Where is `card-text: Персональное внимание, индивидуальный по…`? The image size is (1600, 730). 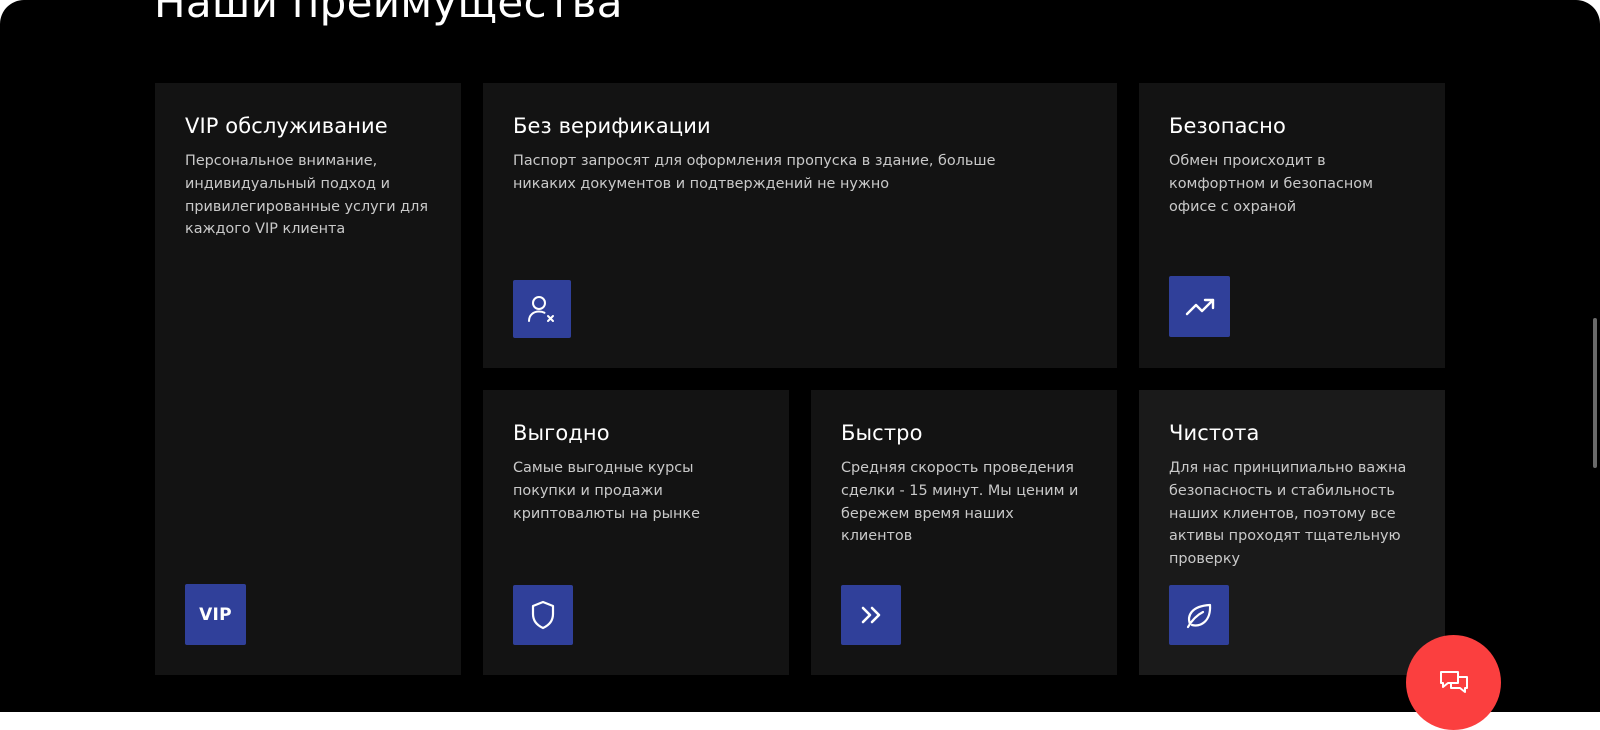
card-text: Персональное внимание, индивидуальный по… is located at coordinates (306, 195).